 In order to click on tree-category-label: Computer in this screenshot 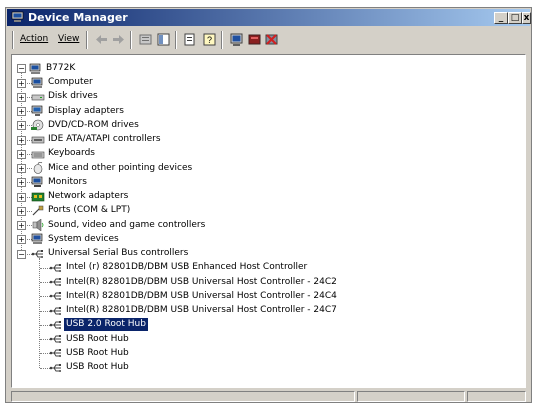, I will do `click(70, 82)`.